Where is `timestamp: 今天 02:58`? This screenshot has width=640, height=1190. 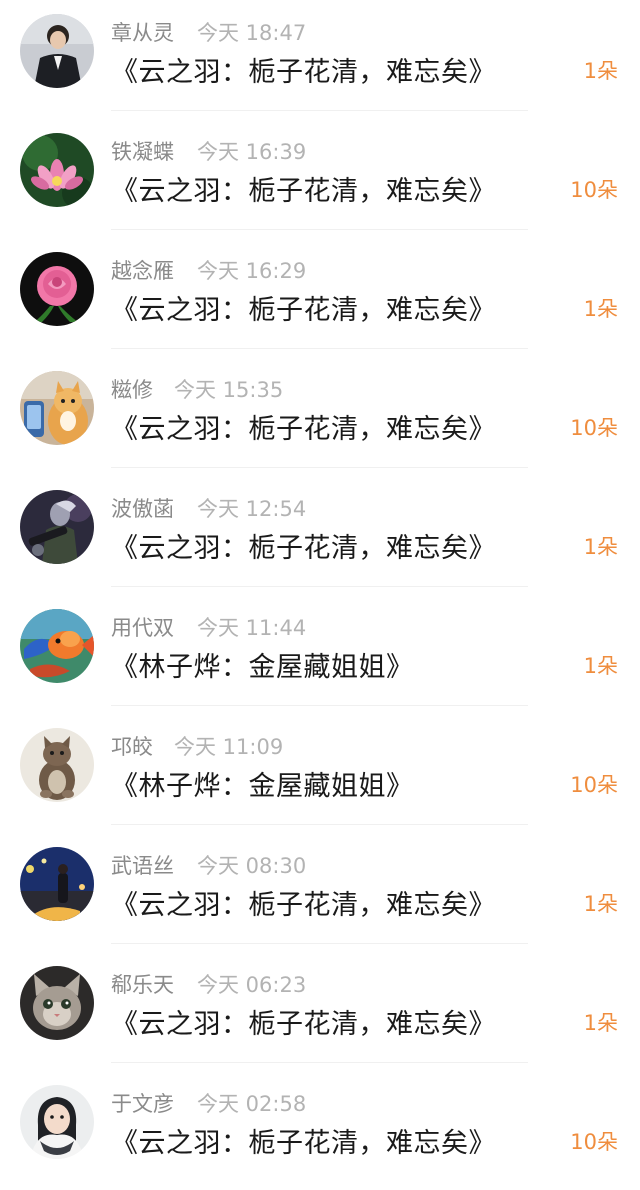
timestamp: 今天 02:58 is located at coordinates (252, 1104).